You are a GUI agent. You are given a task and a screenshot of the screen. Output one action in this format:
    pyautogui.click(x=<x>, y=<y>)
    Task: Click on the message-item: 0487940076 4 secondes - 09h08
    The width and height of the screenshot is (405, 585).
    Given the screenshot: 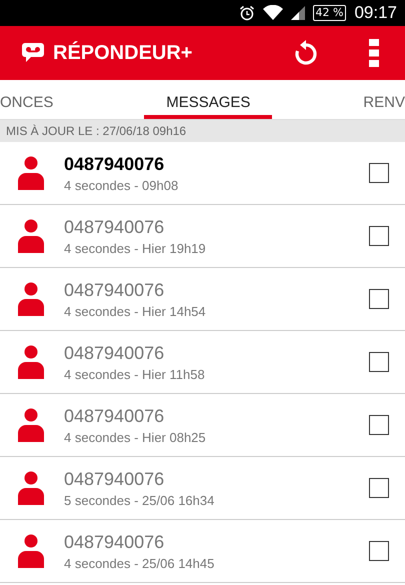 What is the action you would take?
    pyautogui.click(x=202, y=173)
    